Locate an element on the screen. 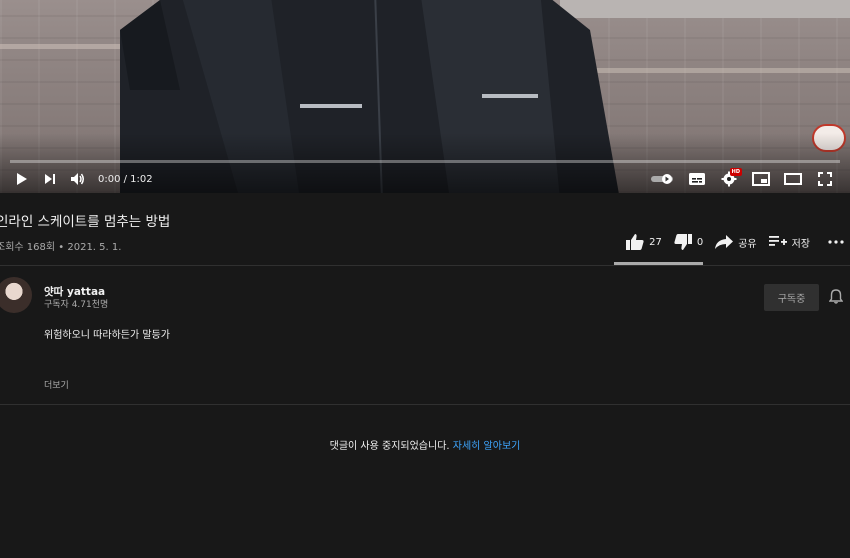 This screenshot has height=558, width=850. comments-disabled-notice: 댓글이 사용 중지되었습니다. 자세히 알아보기 is located at coordinates (425, 444).